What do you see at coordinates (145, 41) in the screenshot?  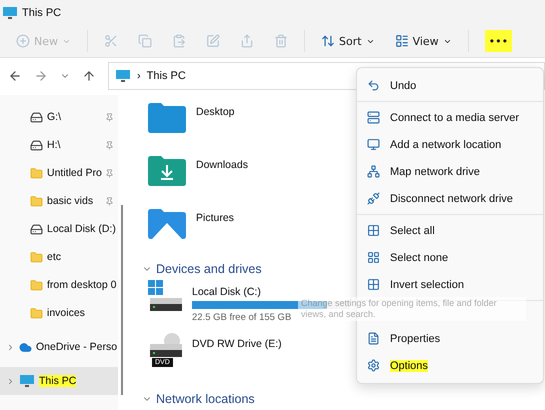 I see `copy-icon` at bounding box center [145, 41].